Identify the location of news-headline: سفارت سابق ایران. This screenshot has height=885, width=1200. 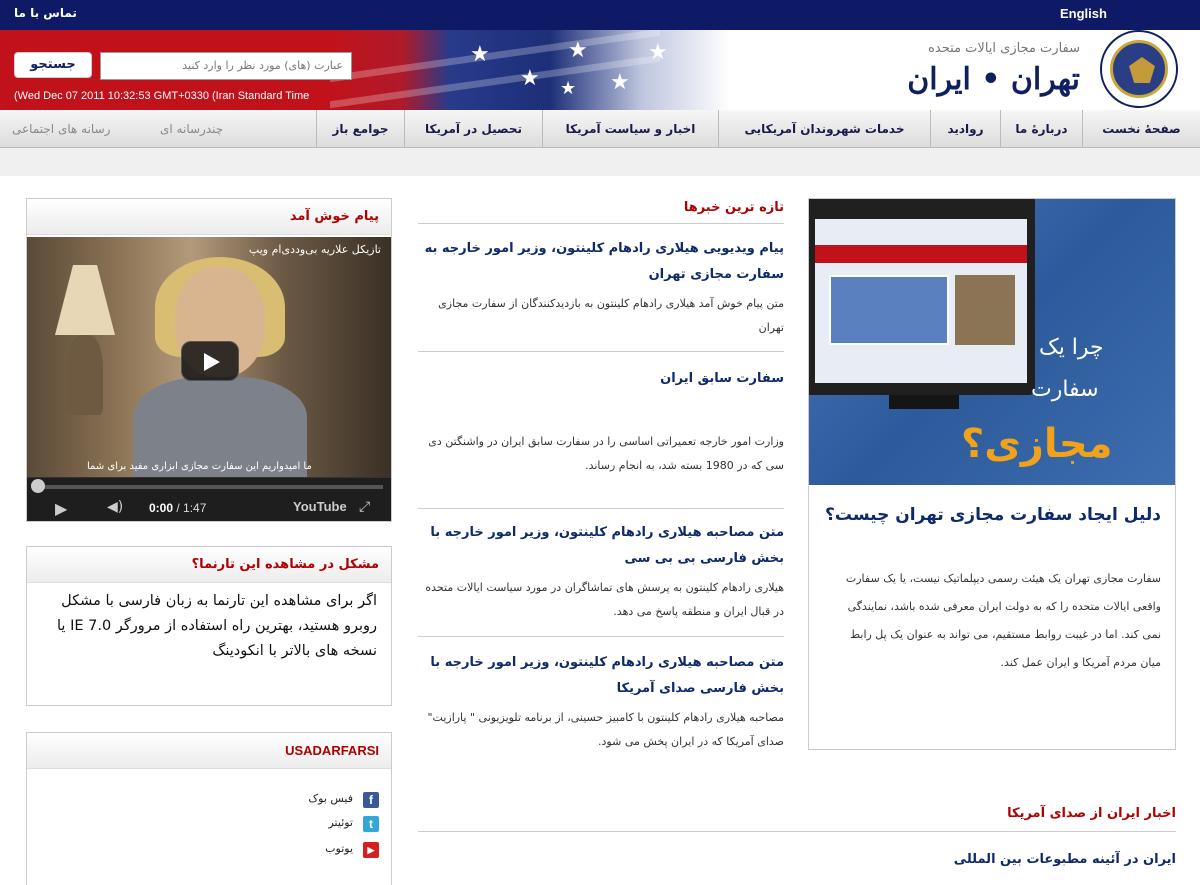
(601, 379).